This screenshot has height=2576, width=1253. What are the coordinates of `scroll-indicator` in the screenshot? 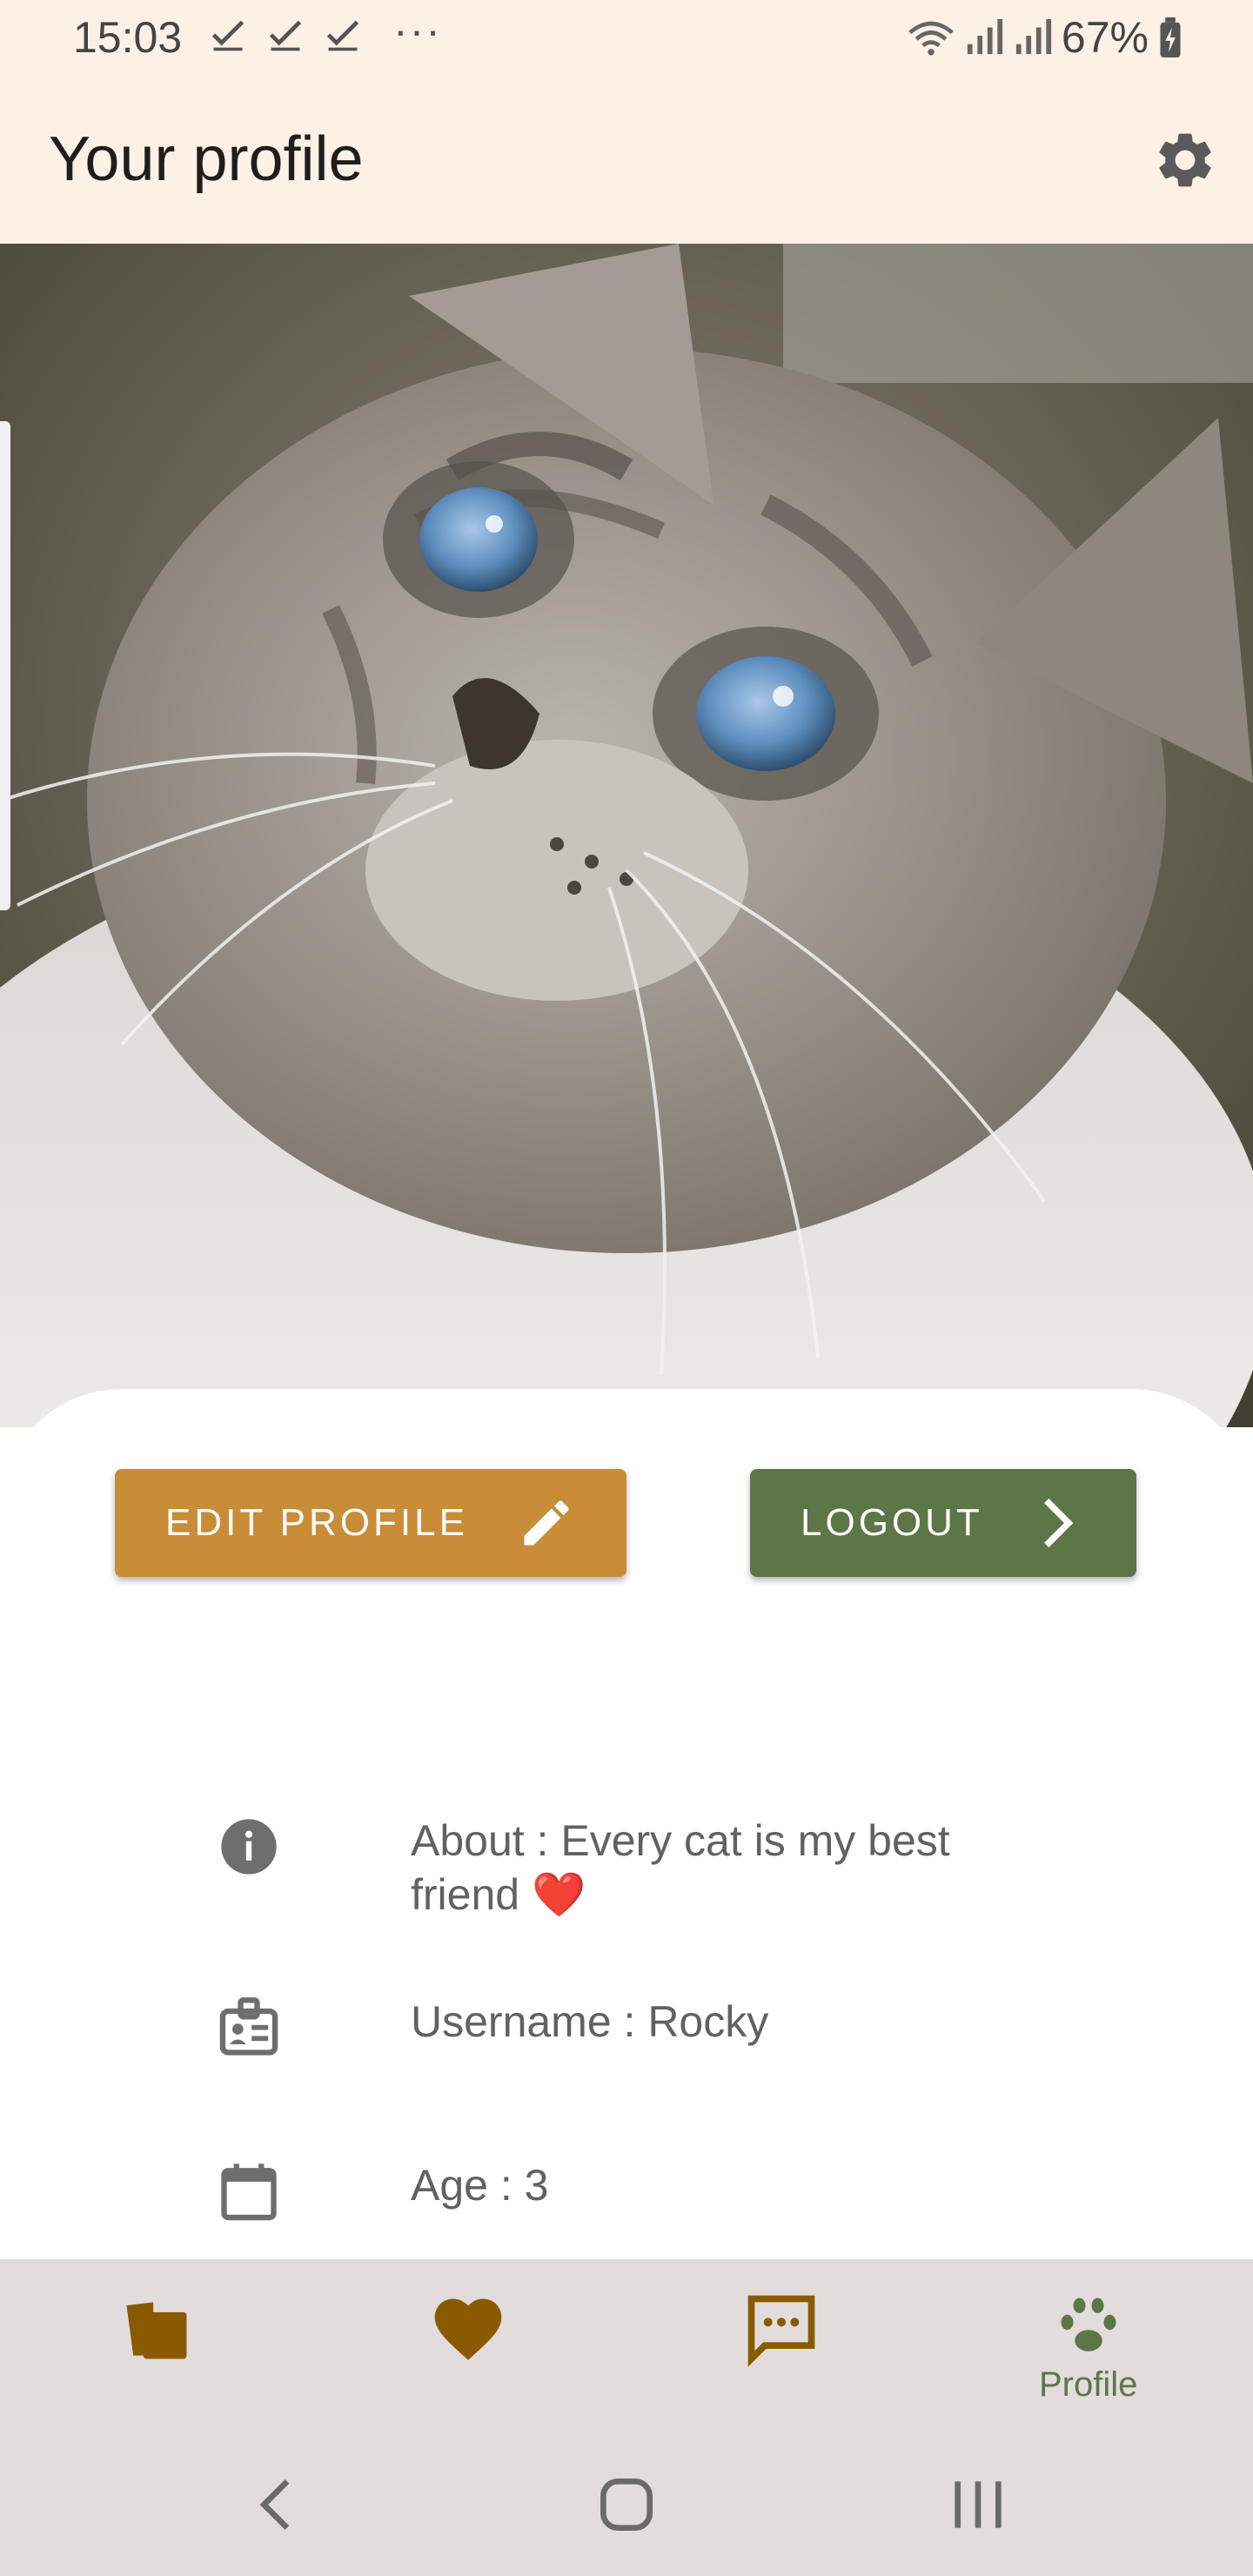 It's located at (5, 665).